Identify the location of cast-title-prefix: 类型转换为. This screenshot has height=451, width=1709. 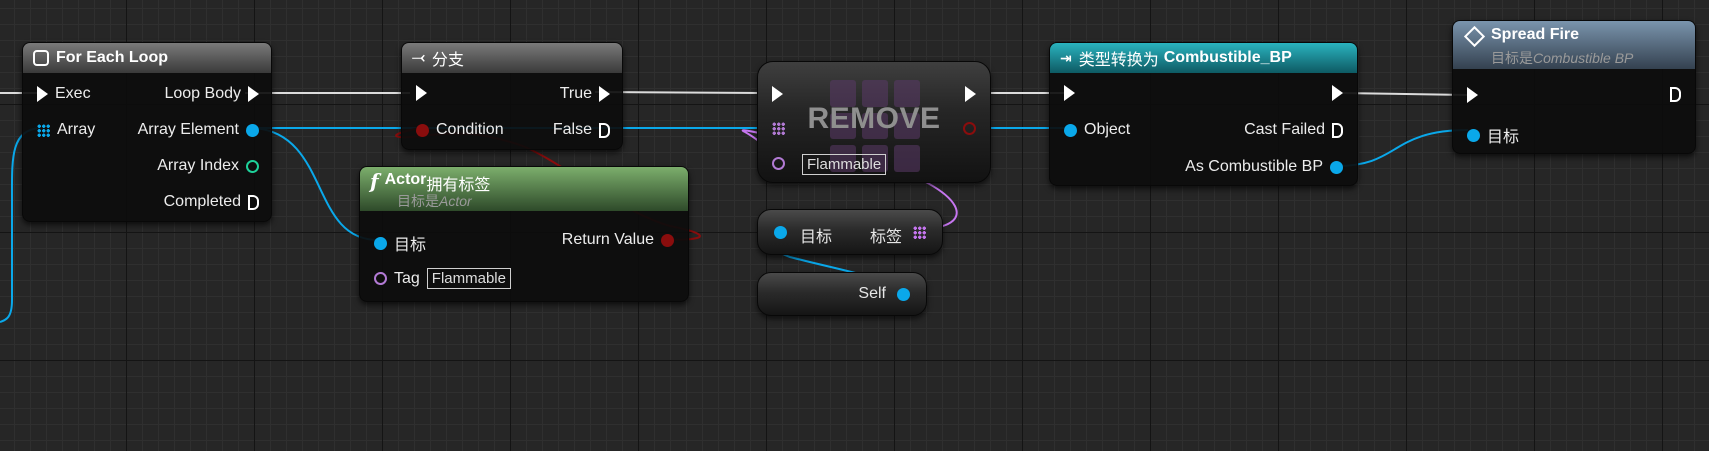
(1118, 60).